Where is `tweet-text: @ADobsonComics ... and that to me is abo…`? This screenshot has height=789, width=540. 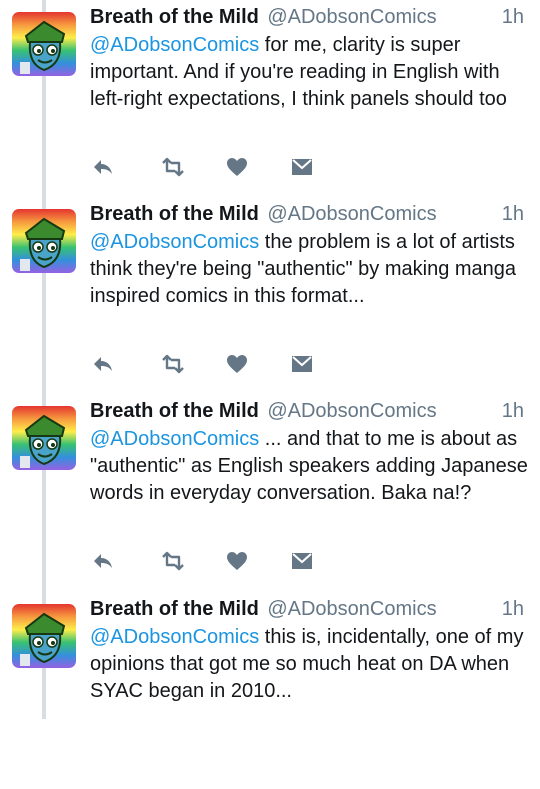 tweet-text: @ADobsonComics ... and that to me is abo… is located at coordinates (310, 466).